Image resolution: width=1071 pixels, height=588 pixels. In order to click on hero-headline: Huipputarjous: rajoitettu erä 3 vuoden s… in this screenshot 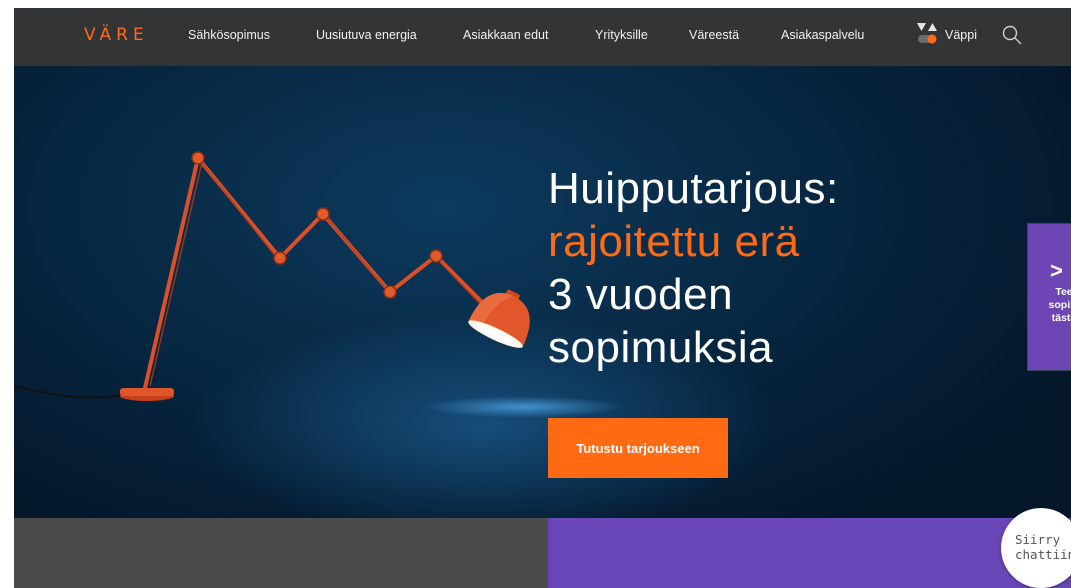, I will do `click(693, 268)`.